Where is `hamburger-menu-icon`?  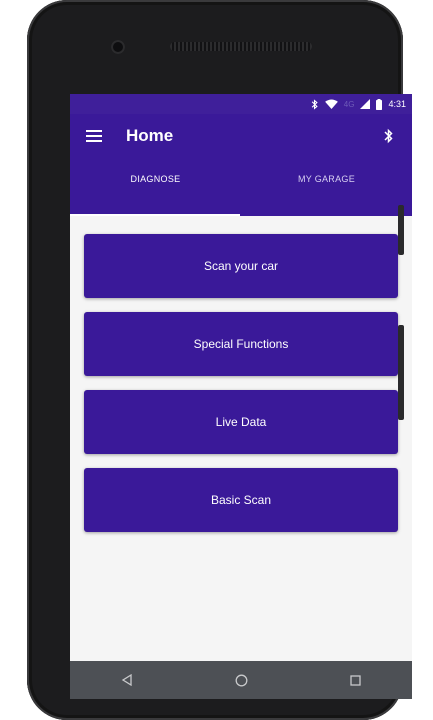
hamburger-menu-icon is located at coordinates (94, 136).